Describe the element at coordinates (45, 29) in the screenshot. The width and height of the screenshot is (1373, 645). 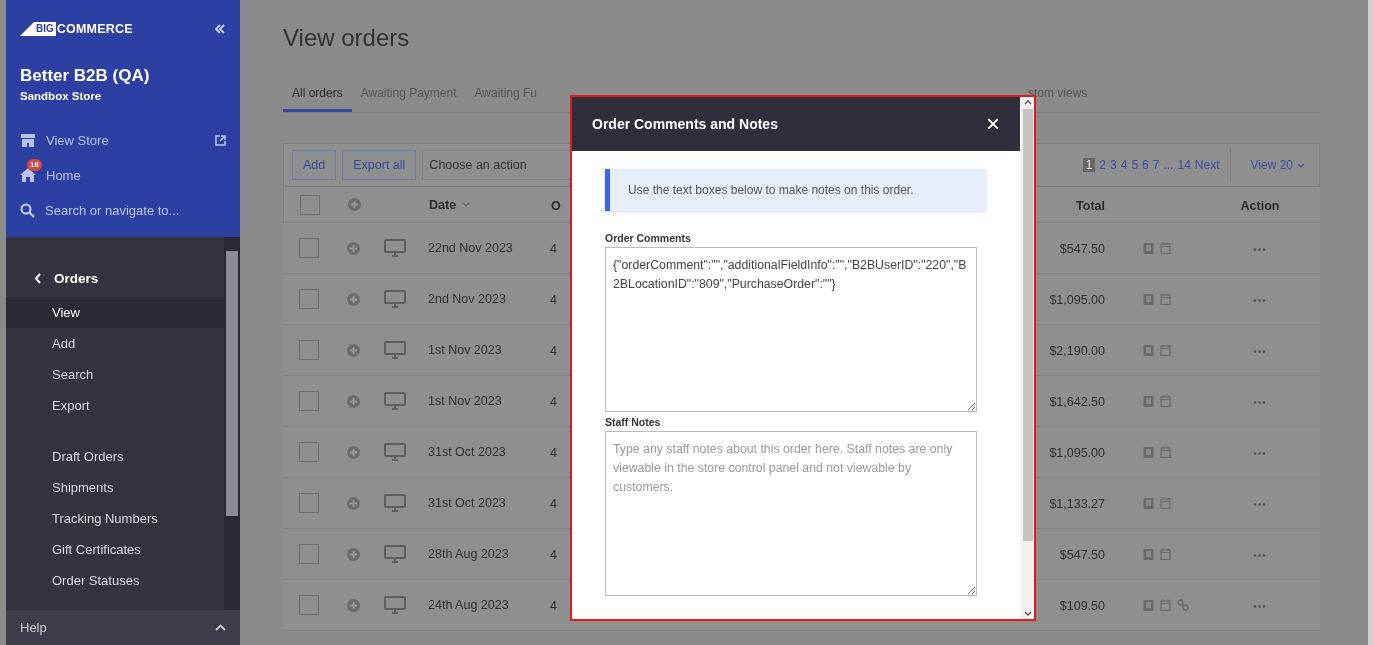
I see `logo-mark: BIG` at that location.